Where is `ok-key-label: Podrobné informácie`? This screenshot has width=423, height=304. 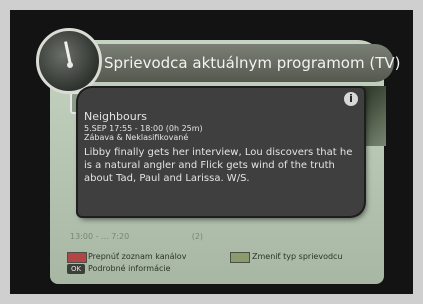 ok-key-label: Podrobné informácie is located at coordinates (129, 268).